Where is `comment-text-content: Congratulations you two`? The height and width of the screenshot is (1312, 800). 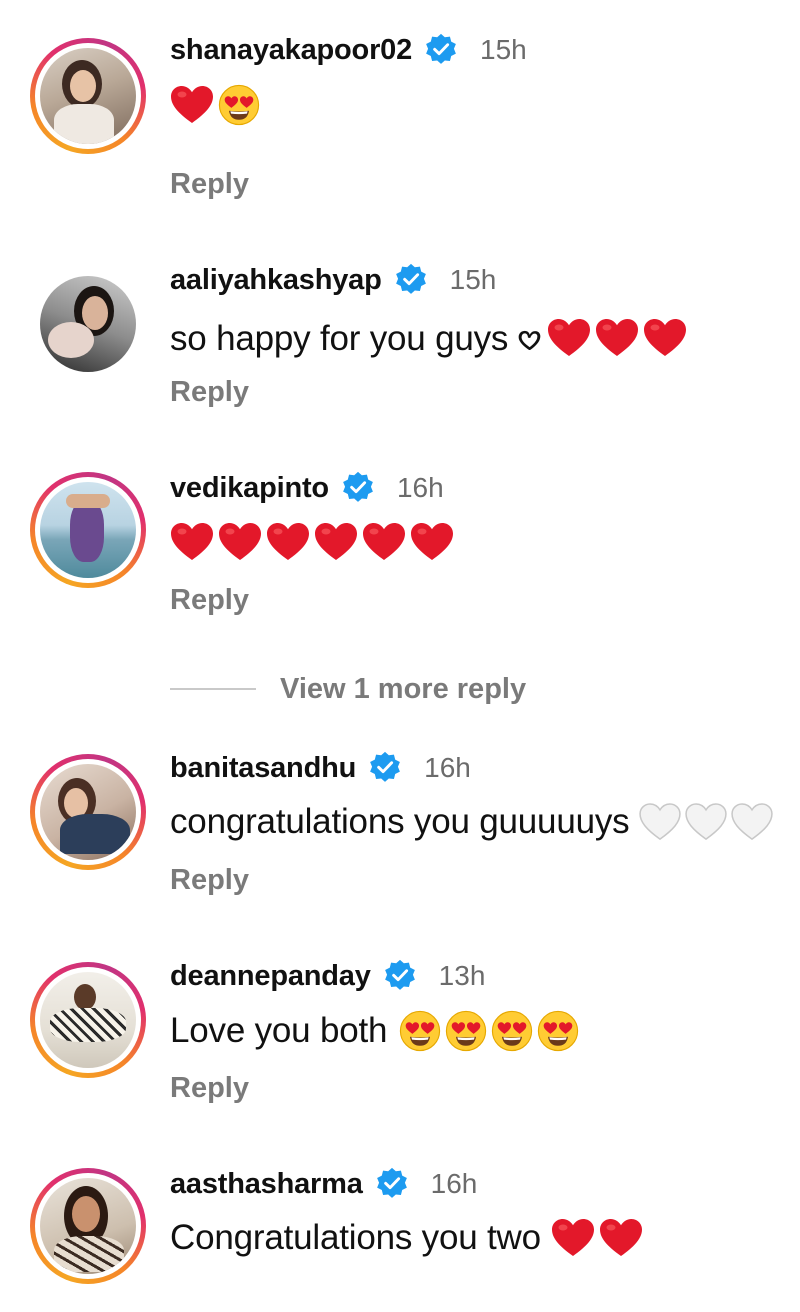 comment-text-content: Congratulations you two is located at coordinates (355, 1237).